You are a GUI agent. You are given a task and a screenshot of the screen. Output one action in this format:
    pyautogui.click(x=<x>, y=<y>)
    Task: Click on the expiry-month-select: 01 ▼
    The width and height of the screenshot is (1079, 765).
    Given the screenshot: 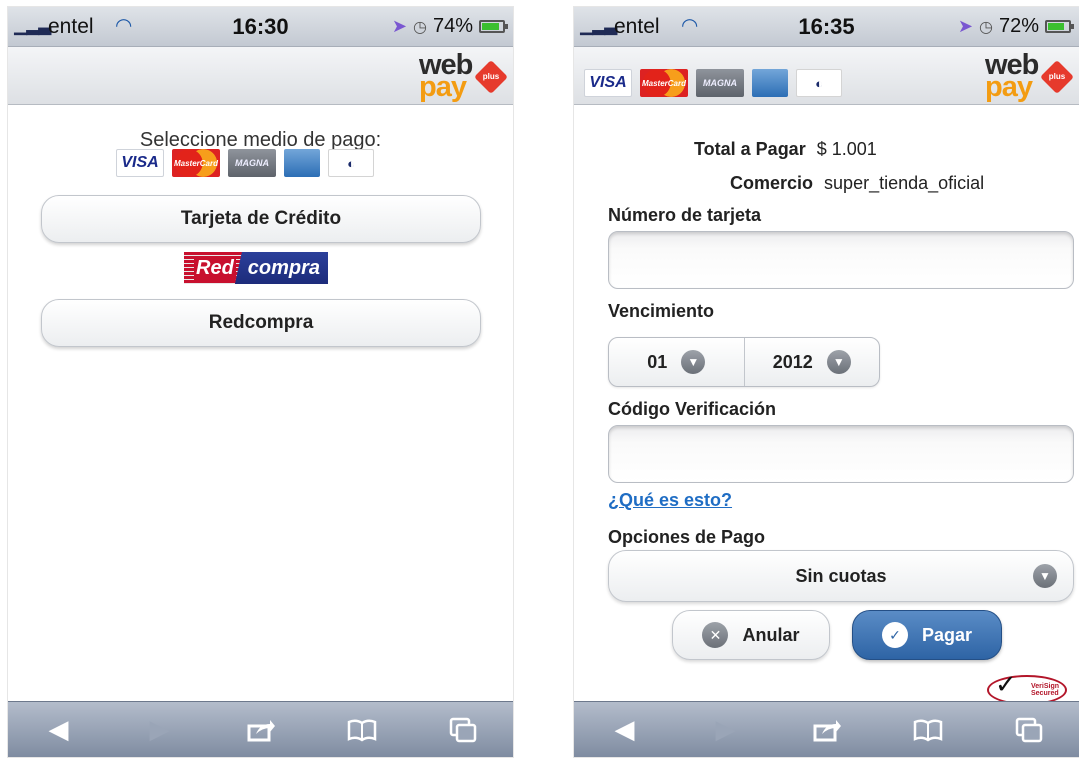 What is the action you would take?
    pyautogui.click(x=676, y=362)
    